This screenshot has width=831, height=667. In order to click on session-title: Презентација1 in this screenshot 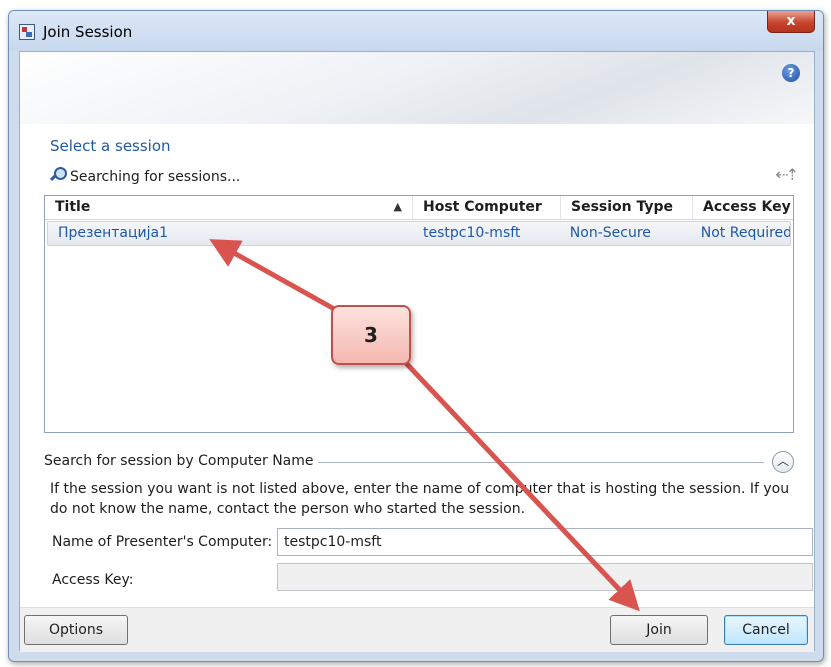, I will do `click(113, 233)`.